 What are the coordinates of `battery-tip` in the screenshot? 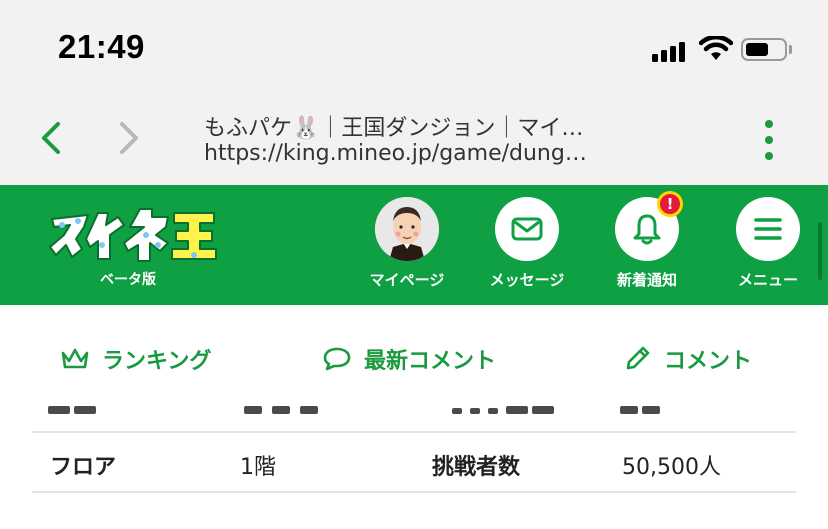 It's located at (790, 49).